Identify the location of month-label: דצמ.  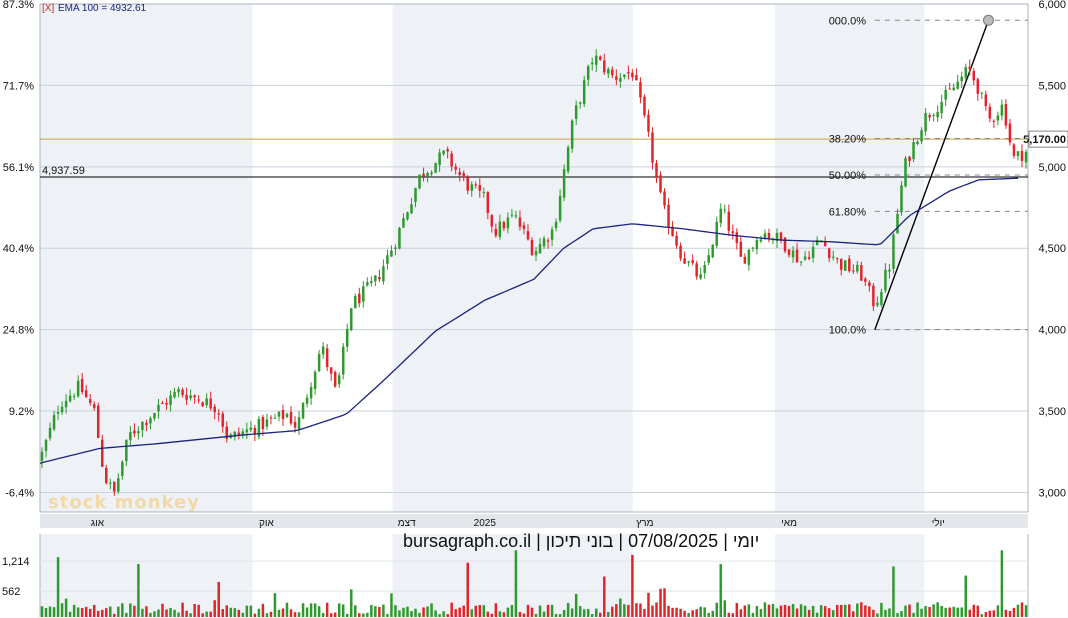
(407, 523).